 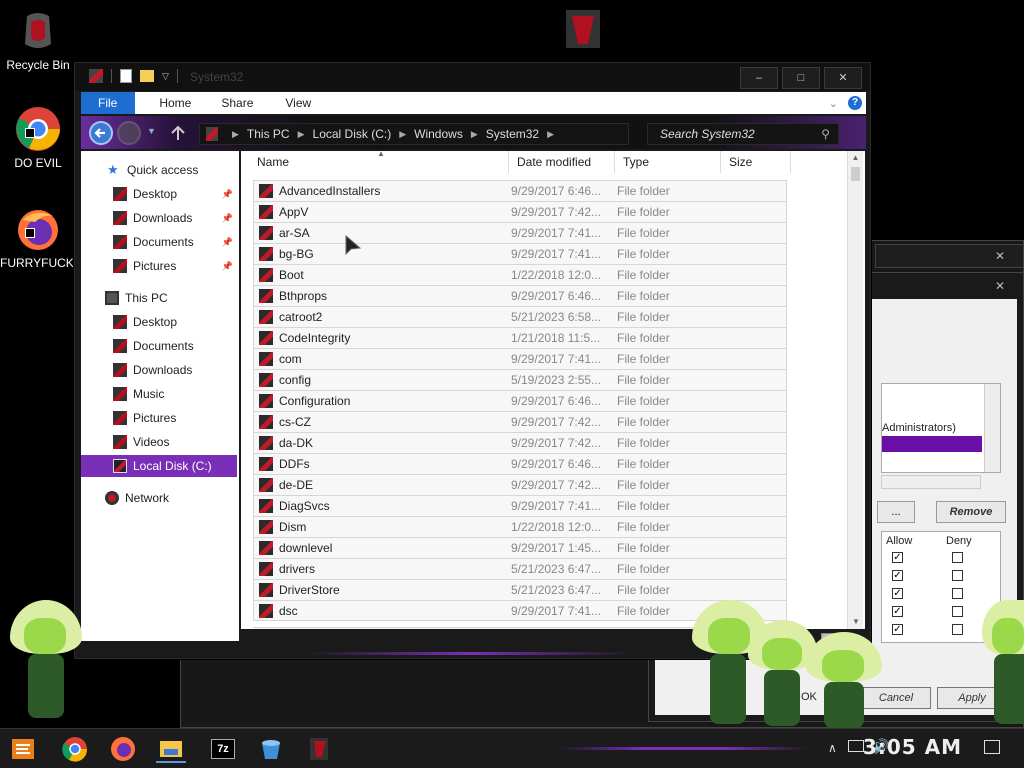 I want to click on app-taskbar-icon, so click(x=319, y=749).